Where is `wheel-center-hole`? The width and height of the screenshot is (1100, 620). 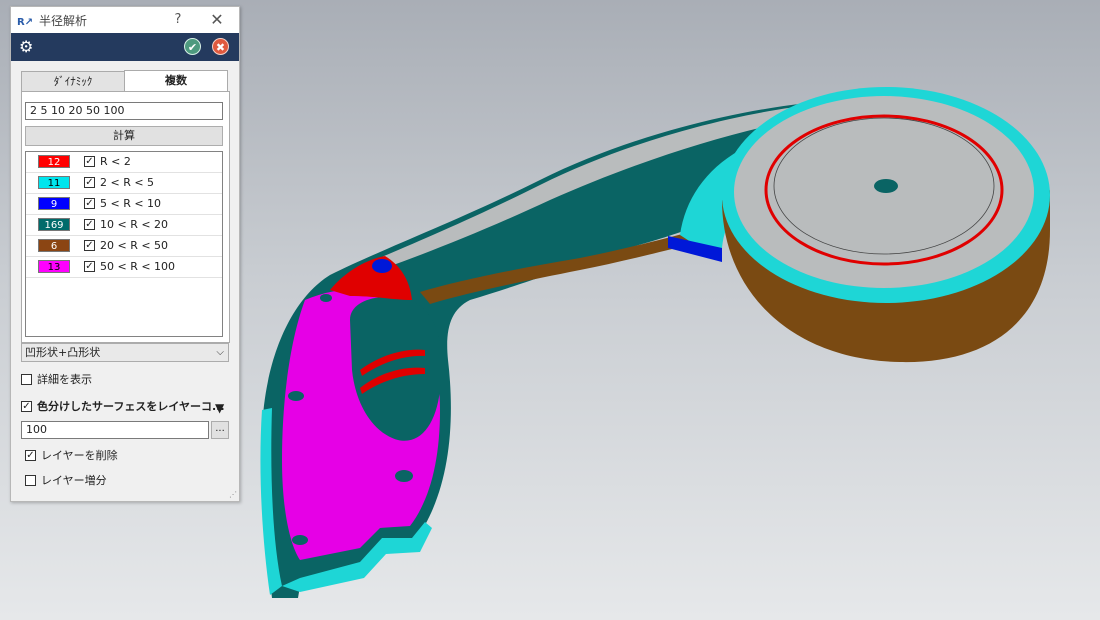 wheel-center-hole is located at coordinates (886, 186).